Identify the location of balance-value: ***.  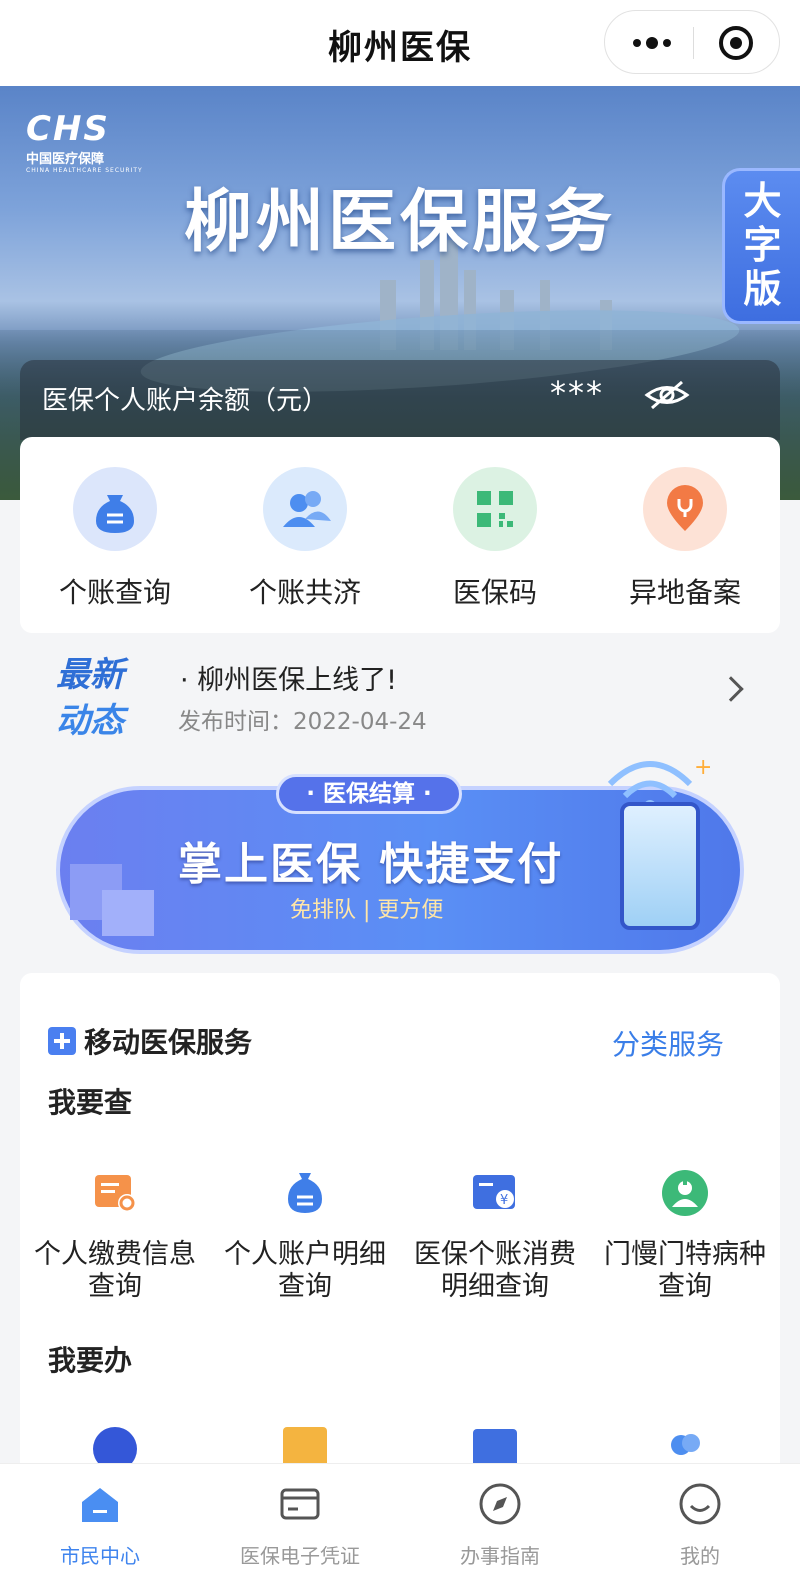
(577, 393).